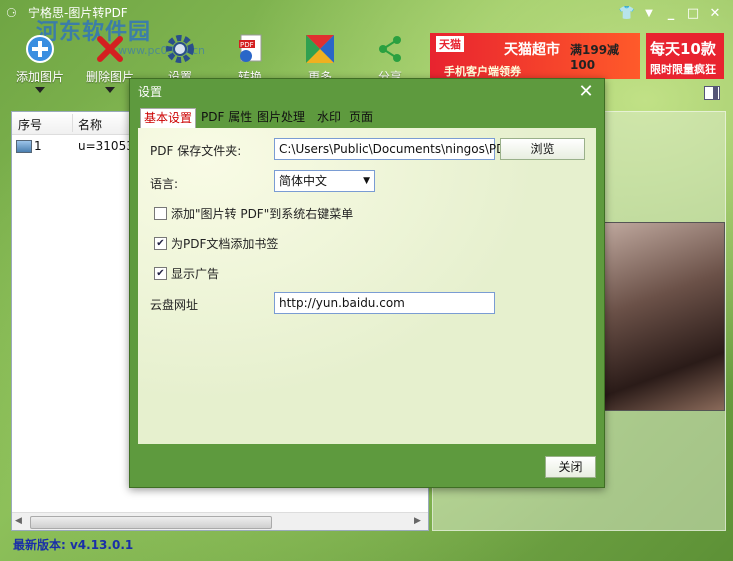 The image size is (733, 561). Describe the element at coordinates (160, 273) in the screenshot. I see `show-ads-checkbox: ✔` at that location.